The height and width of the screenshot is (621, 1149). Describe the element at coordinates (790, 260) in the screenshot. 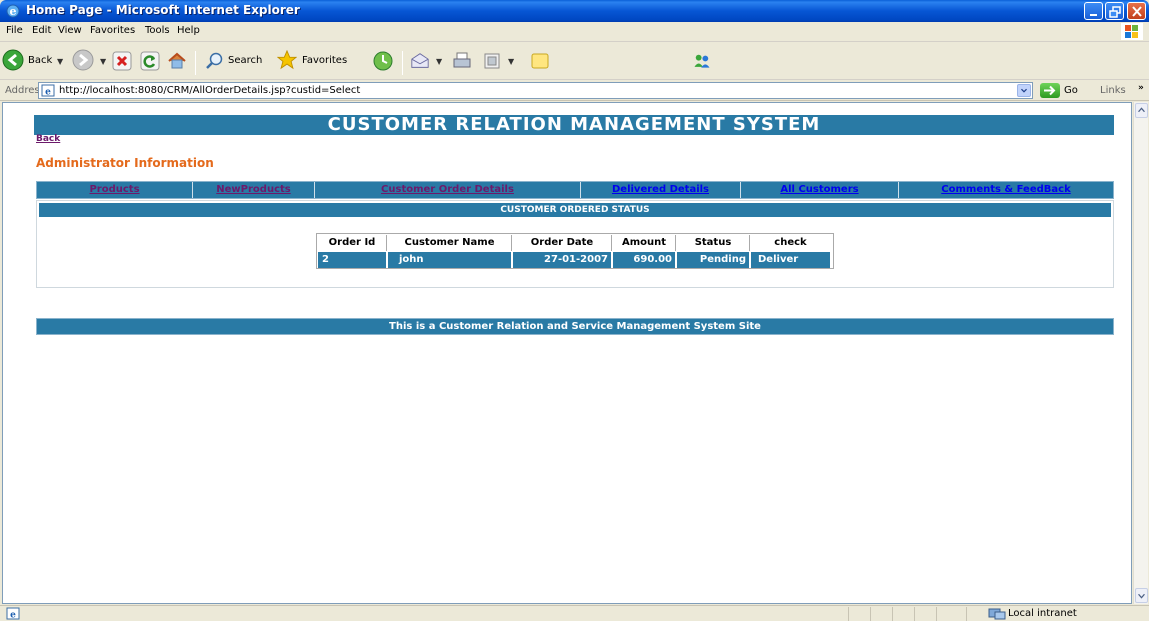

I see `deliver-link: Deliver` at that location.